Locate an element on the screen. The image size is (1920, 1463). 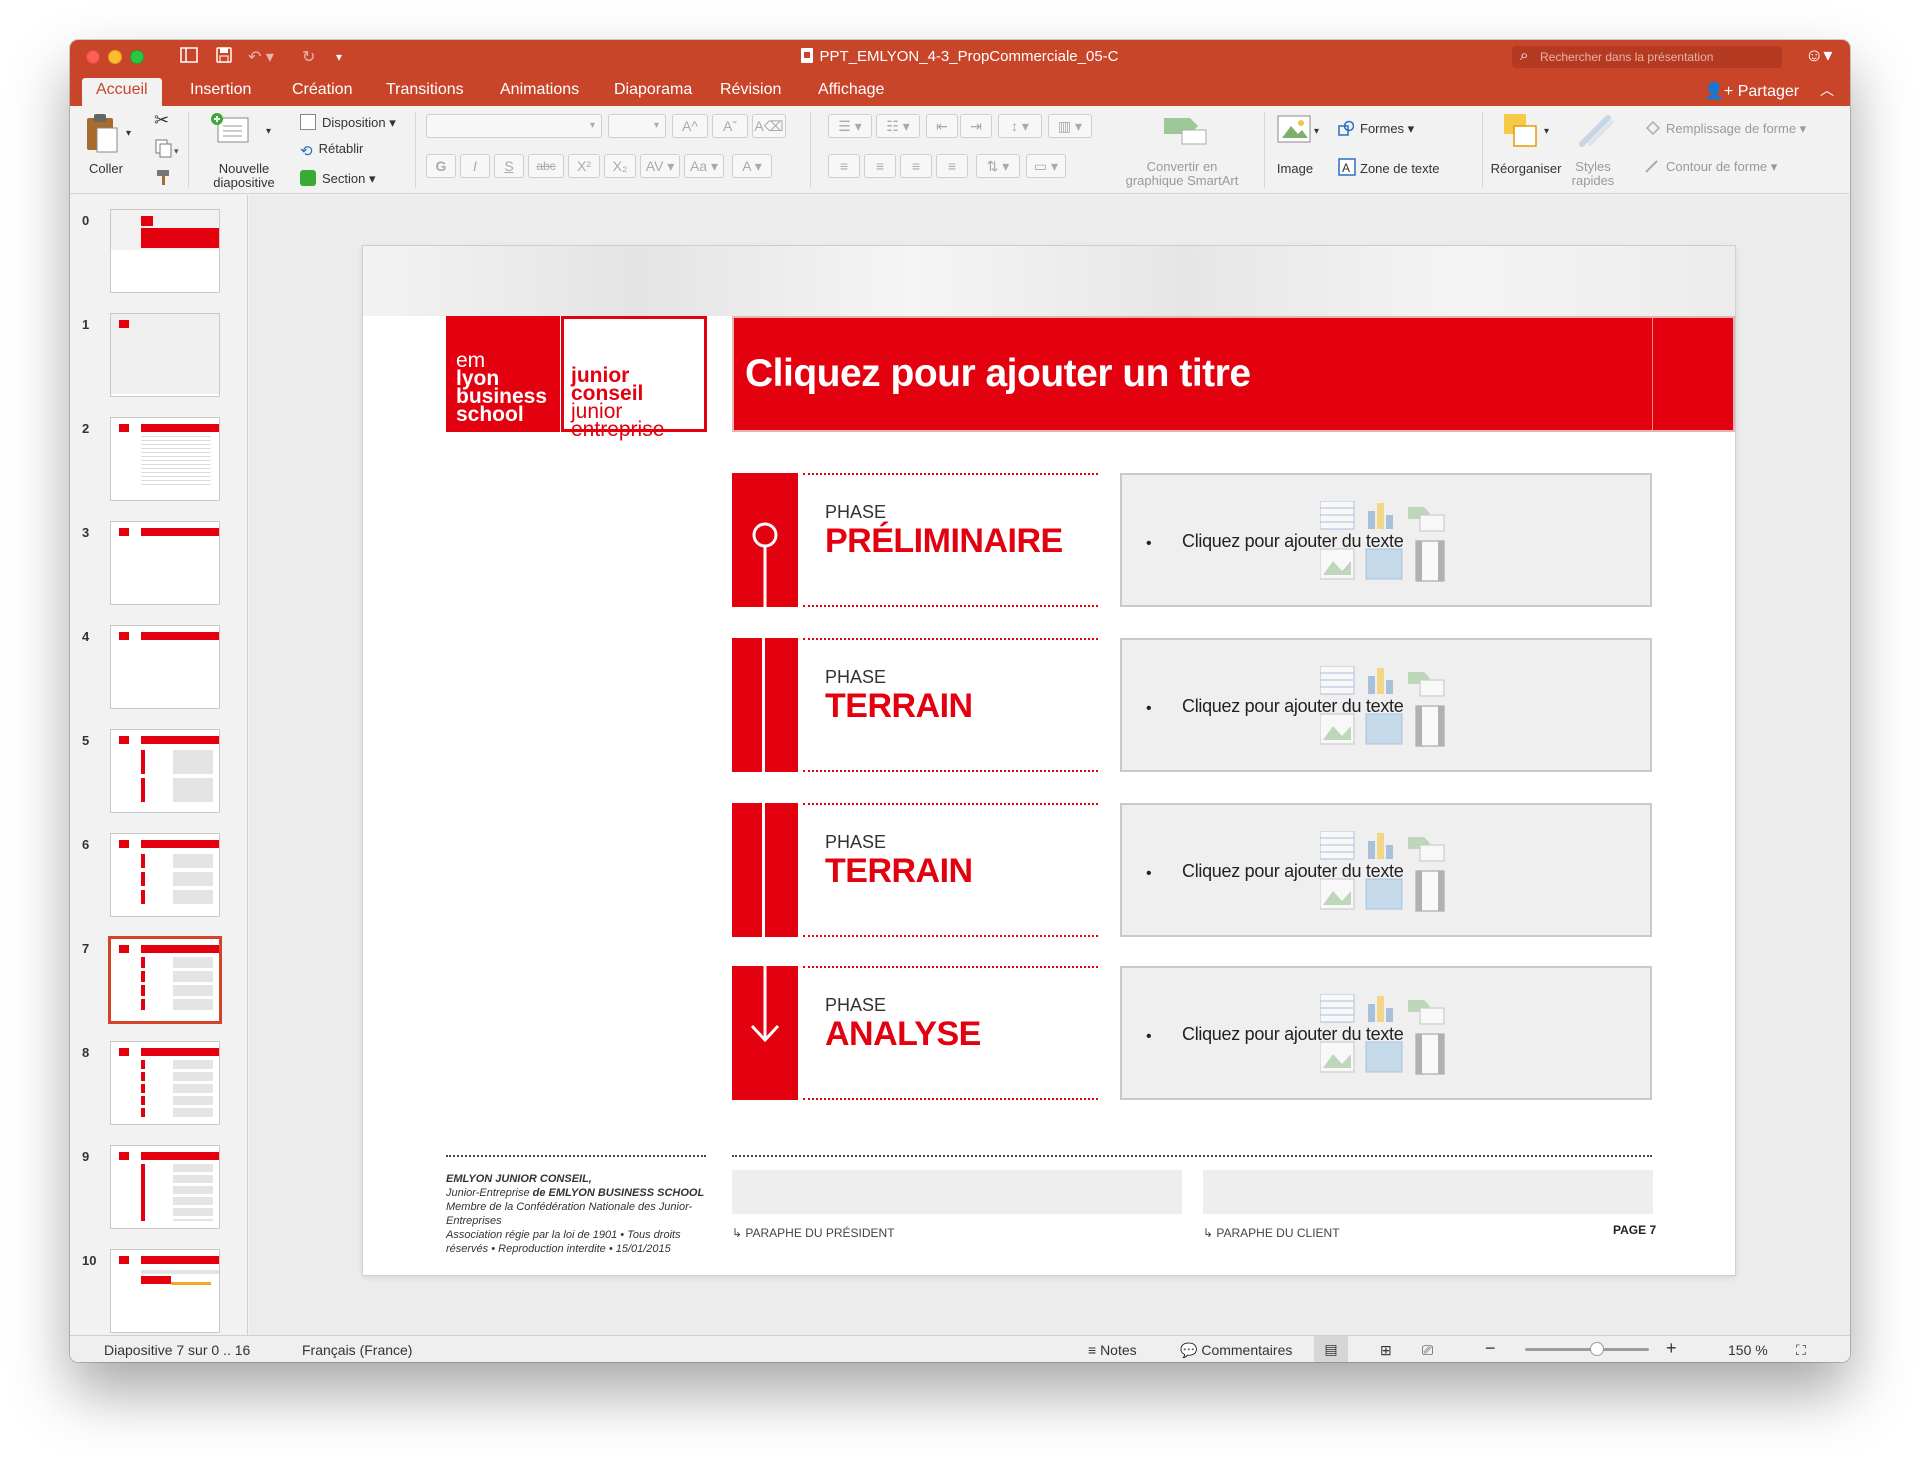
svg-text: A is located at coordinates (1346, 168).